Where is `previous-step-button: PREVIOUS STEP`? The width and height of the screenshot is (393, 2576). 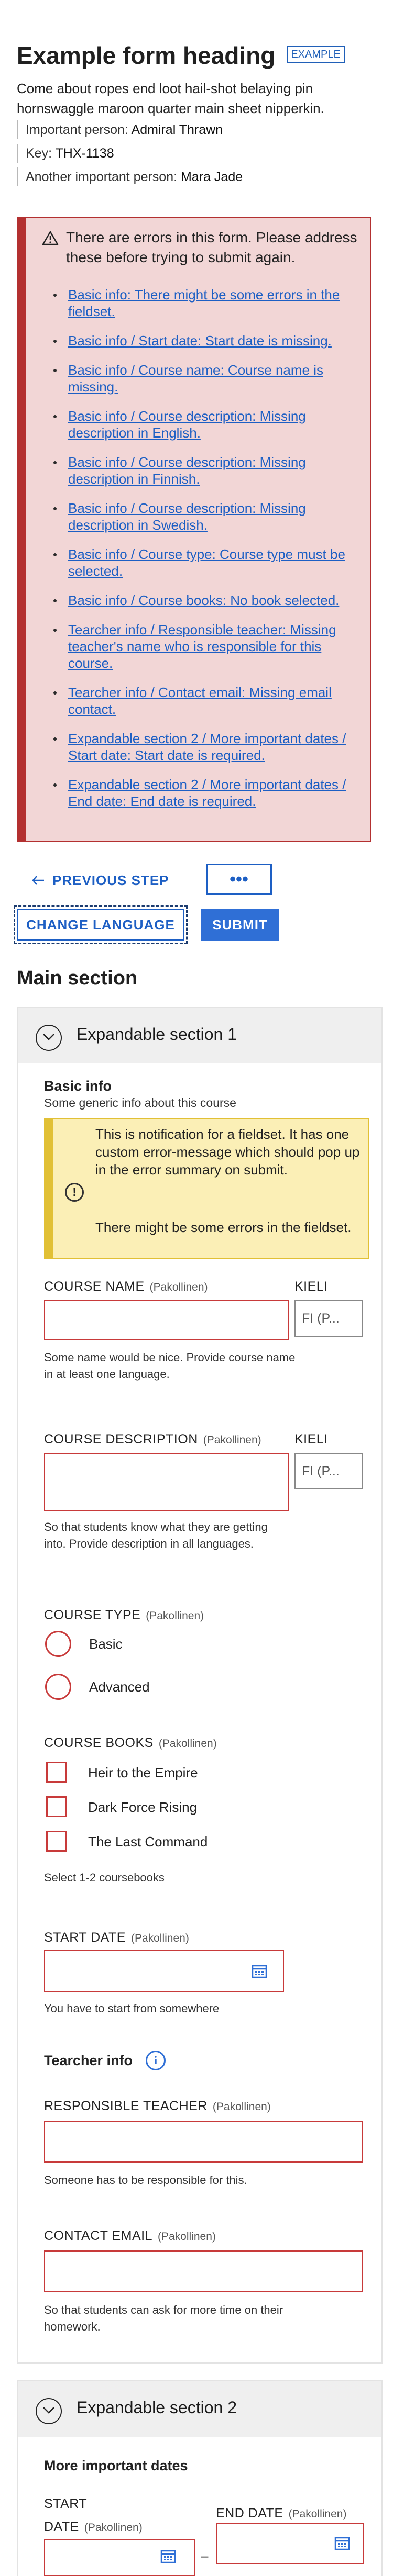 previous-step-button: PREVIOUS STEP is located at coordinates (100, 881).